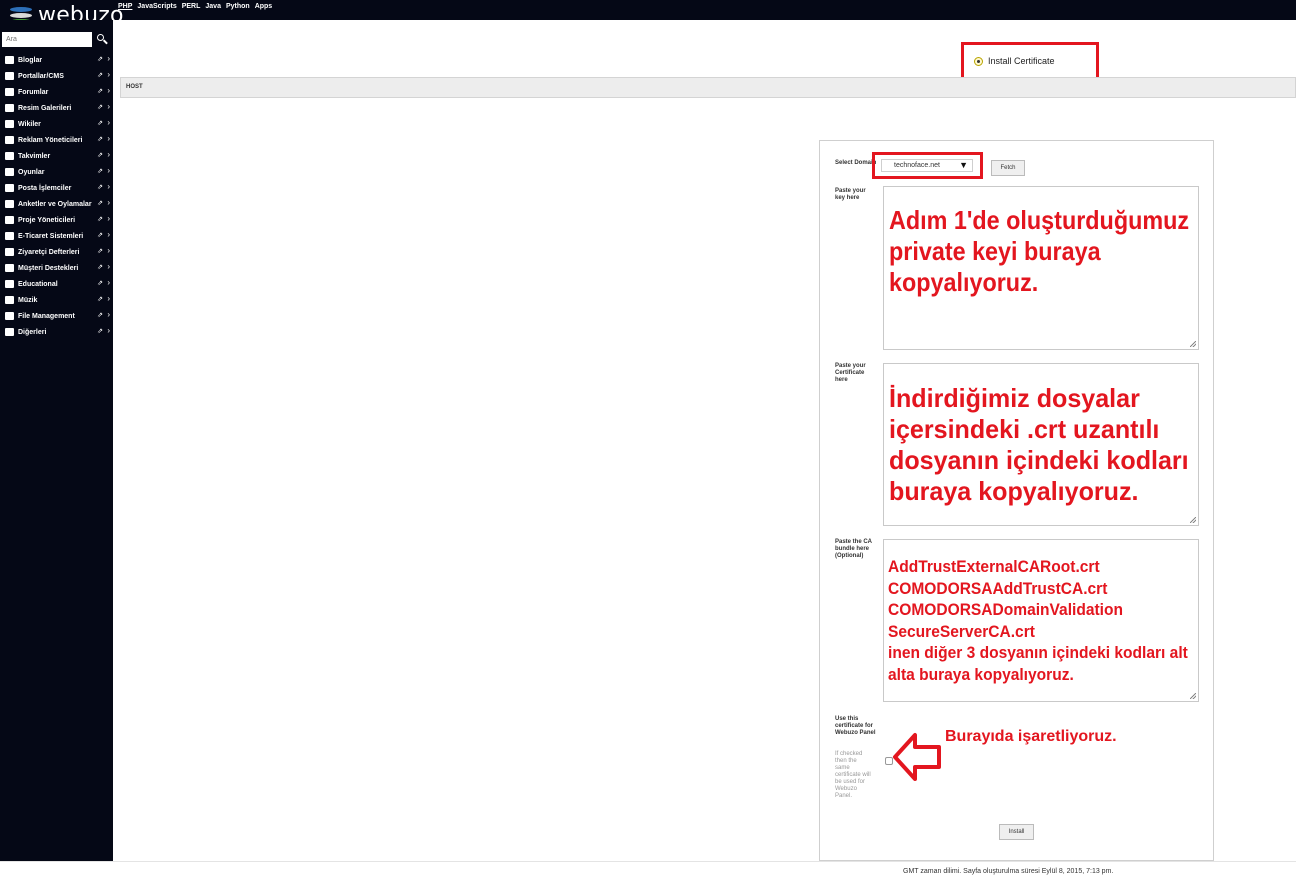 The width and height of the screenshot is (1296, 881). Describe the element at coordinates (56, 300) in the screenshot. I see `sidebar-item: Müzik ⇗ ›` at that location.